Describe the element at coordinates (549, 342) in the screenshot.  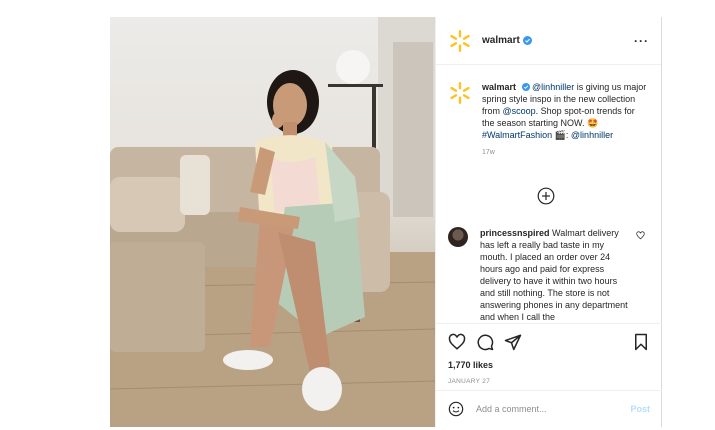
I see `action-icons` at that location.